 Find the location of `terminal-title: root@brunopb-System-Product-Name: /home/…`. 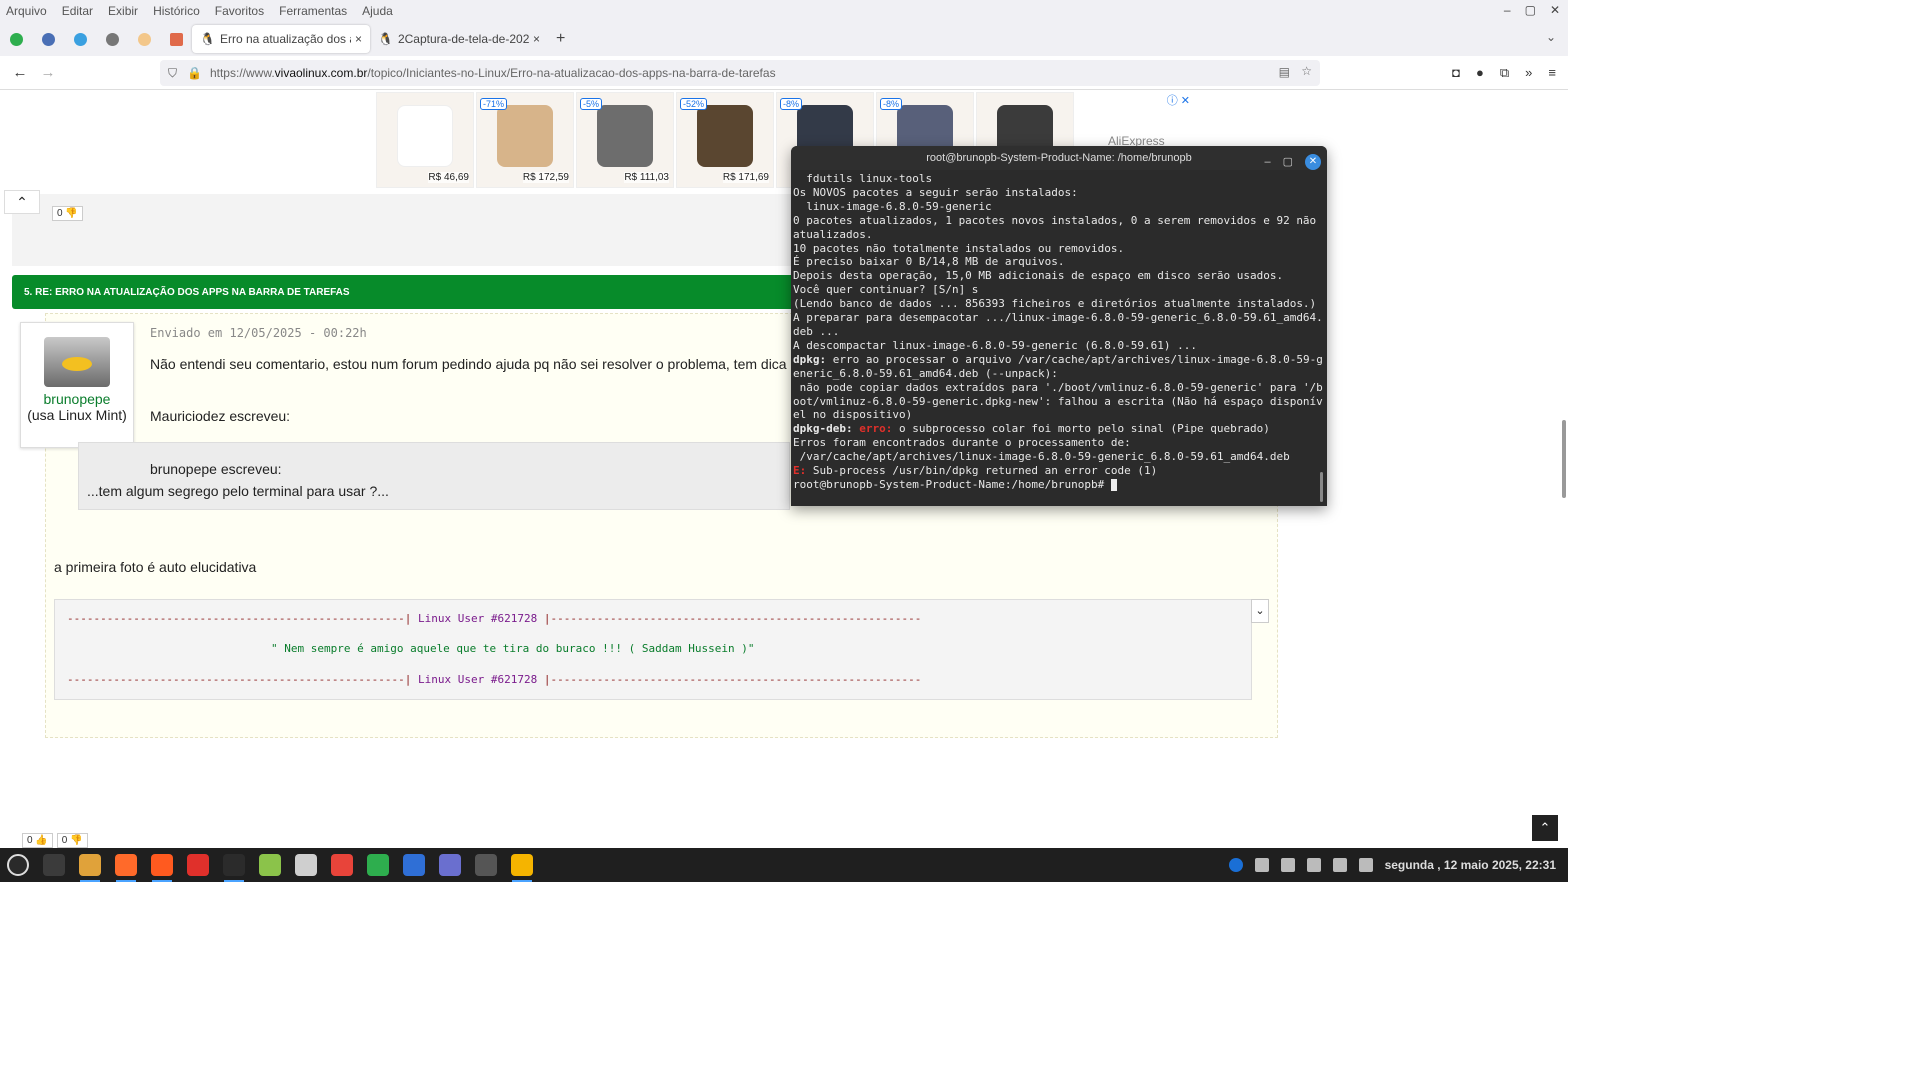

terminal-title: root@brunopb-System-Product-Name: /home/… is located at coordinates (1059, 158).